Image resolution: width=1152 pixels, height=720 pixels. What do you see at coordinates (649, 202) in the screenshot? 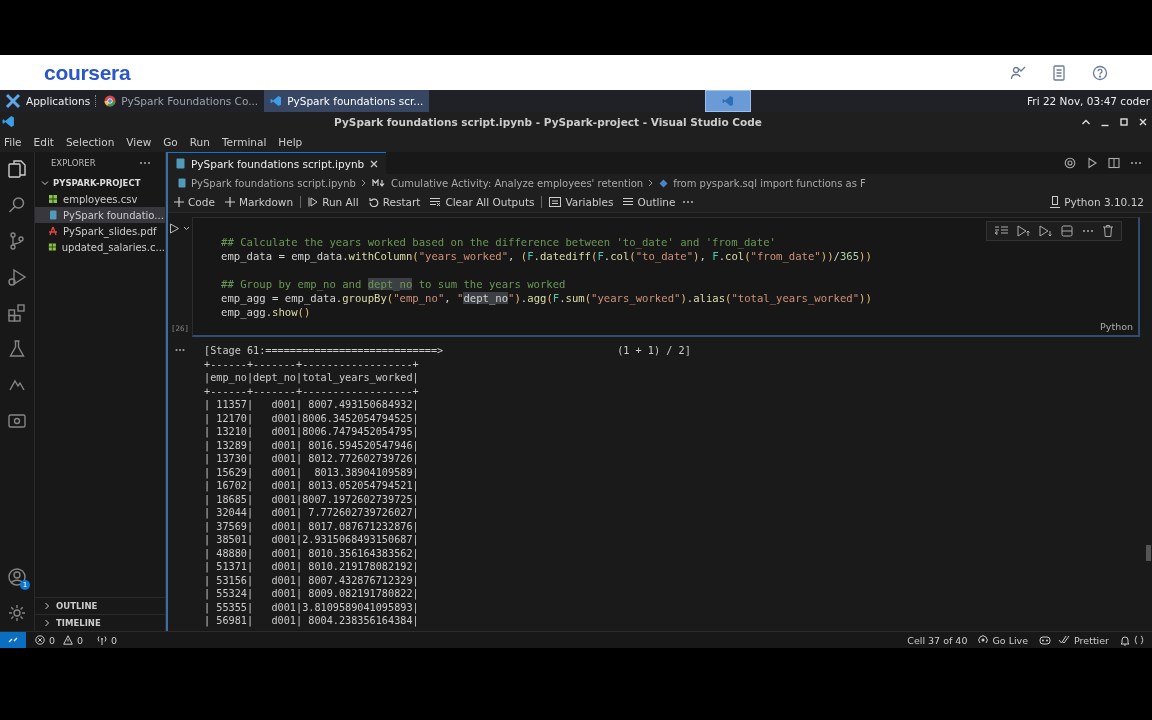
I see `toolbar-button: Outline` at bounding box center [649, 202].